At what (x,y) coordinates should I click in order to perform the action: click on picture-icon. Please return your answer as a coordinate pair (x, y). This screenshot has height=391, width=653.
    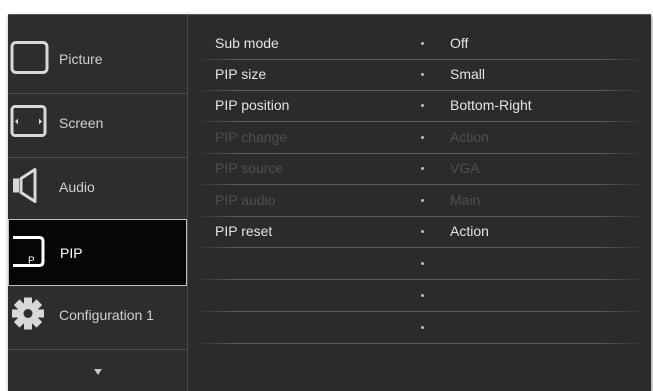
    Looking at the image, I should click on (30, 59).